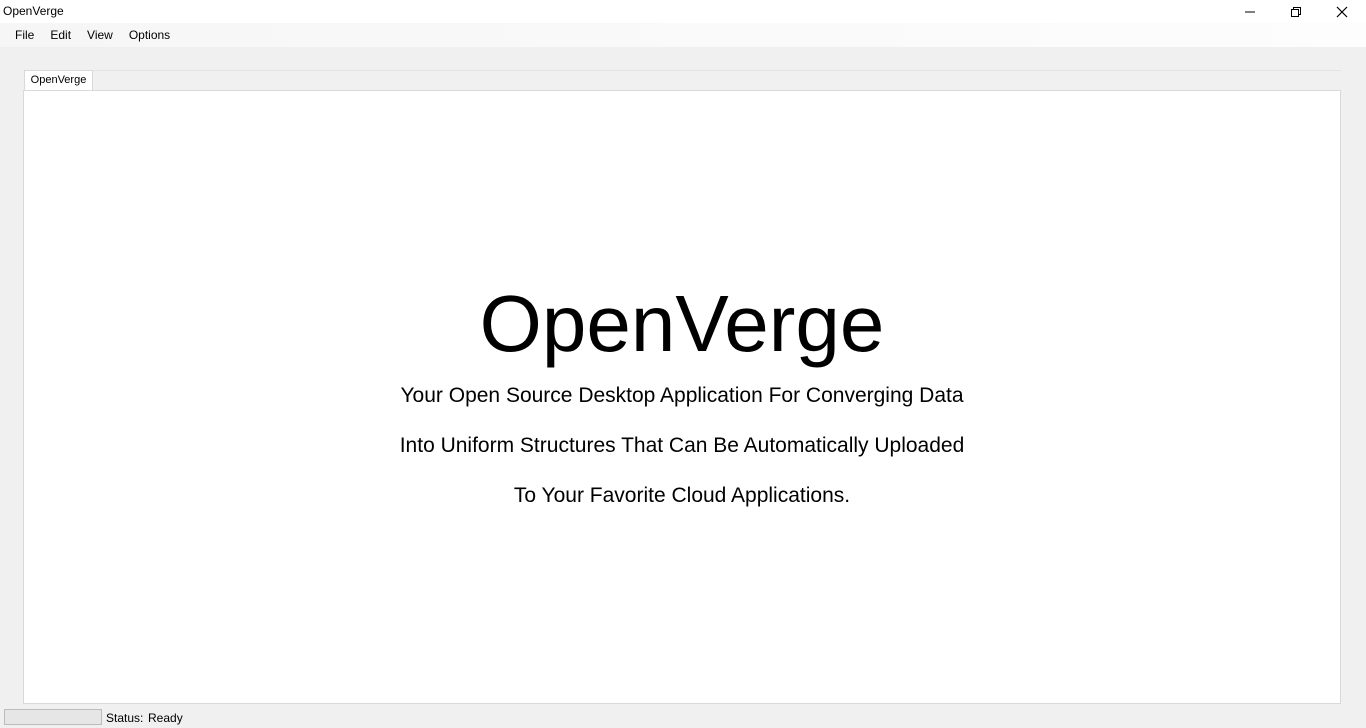 This screenshot has width=1366, height=728. What do you see at coordinates (682, 495) in the screenshot?
I see `tagline-line-3: To Your Favorite Cloud Applications.` at bounding box center [682, 495].